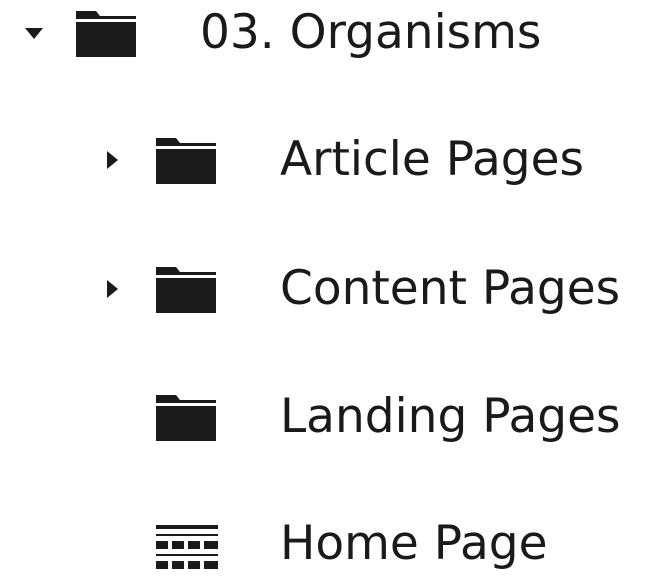 This screenshot has width=669, height=578. I want to click on tree-node-organisms: 03. Organisms, so click(334, 33).